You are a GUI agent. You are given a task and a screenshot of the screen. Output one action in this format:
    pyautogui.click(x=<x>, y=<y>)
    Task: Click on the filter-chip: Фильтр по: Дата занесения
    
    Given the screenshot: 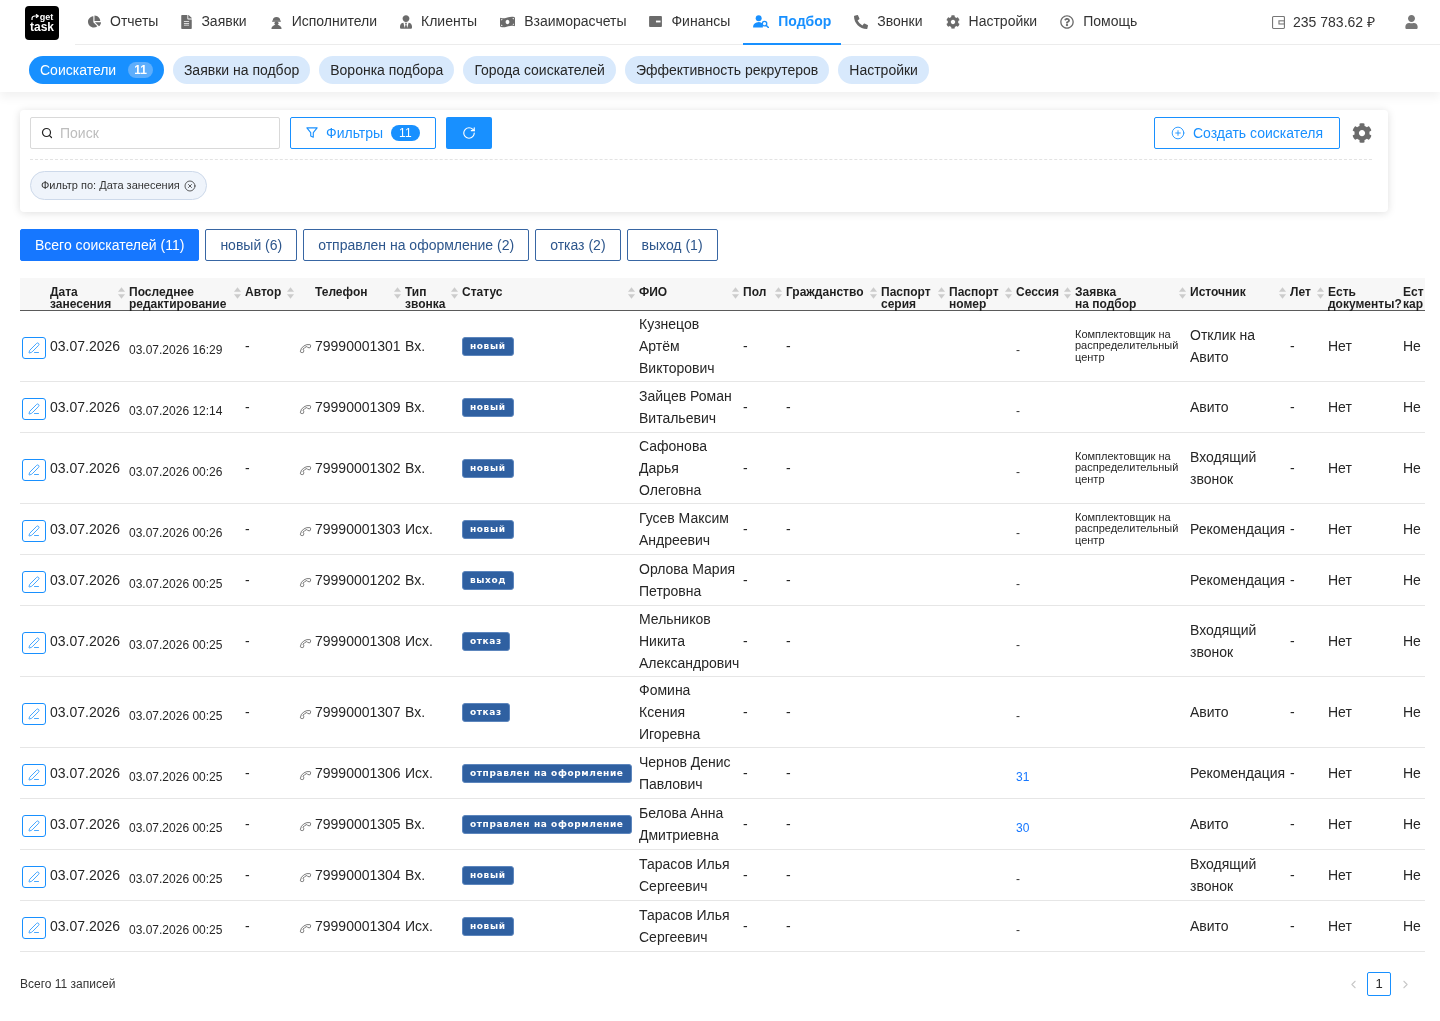 What is the action you would take?
    pyautogui.click(x=118, y=185)
    